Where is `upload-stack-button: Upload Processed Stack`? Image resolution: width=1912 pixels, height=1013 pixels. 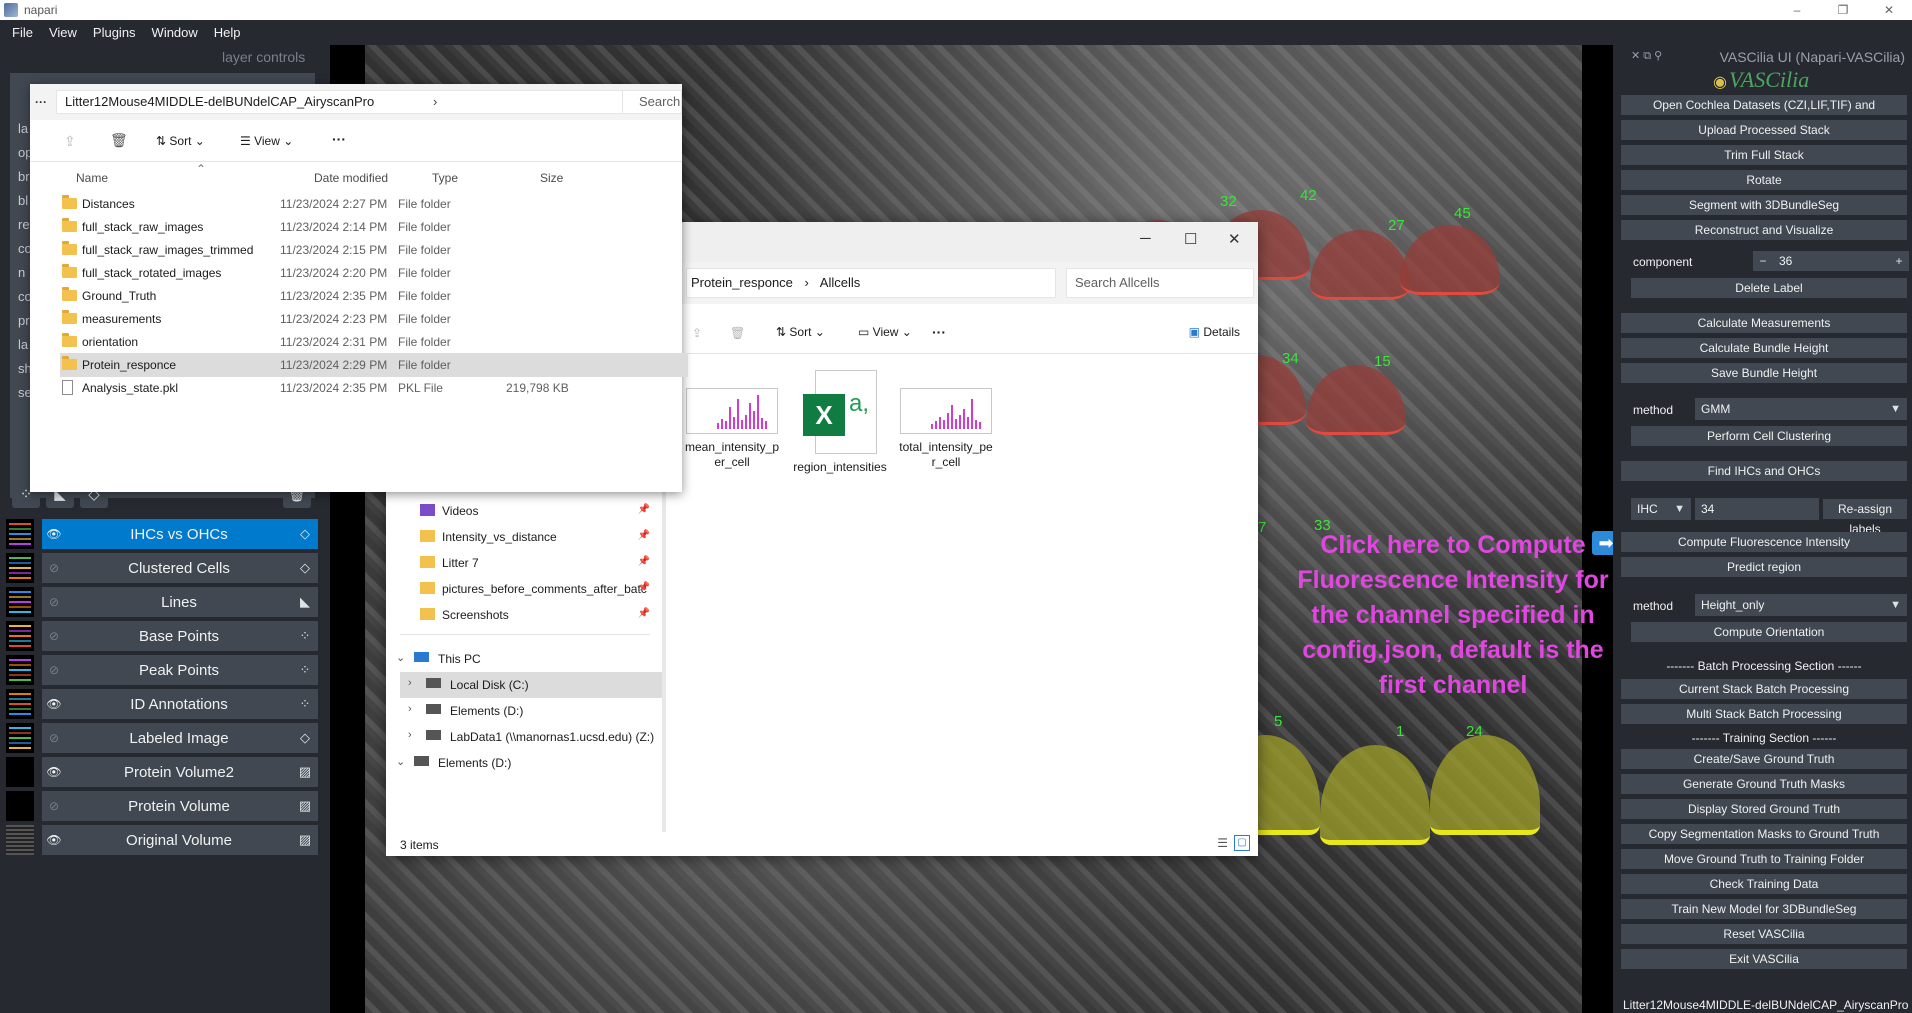 upload-stack-button: Upload Processed Stack is located at coordinates (1764, 130).